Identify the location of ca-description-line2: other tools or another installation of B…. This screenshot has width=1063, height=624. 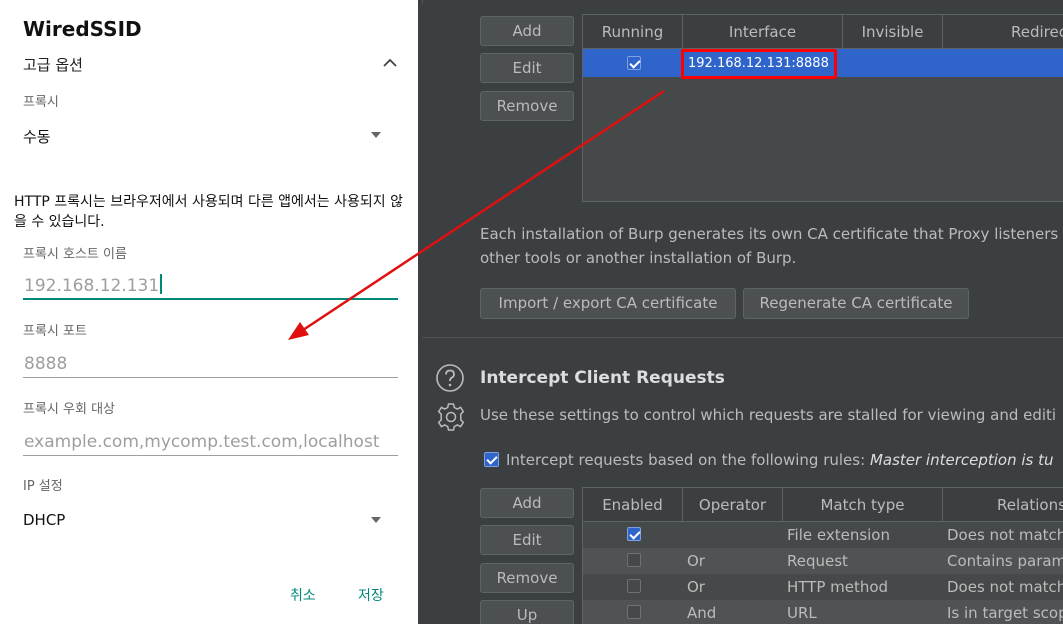
(638, 258).